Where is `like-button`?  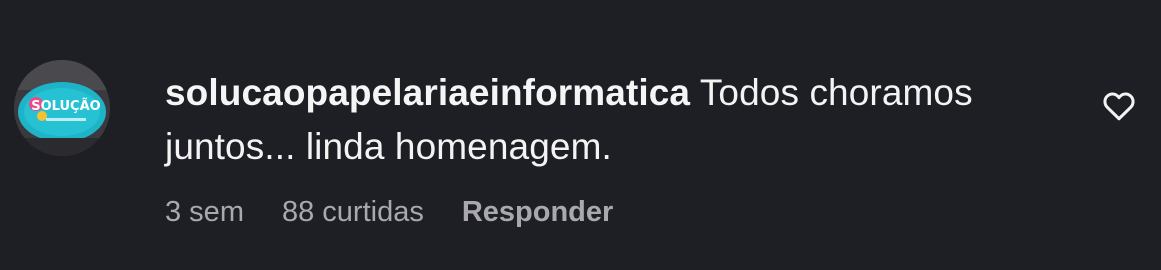
like-button is located at coordinates (1119, 106).